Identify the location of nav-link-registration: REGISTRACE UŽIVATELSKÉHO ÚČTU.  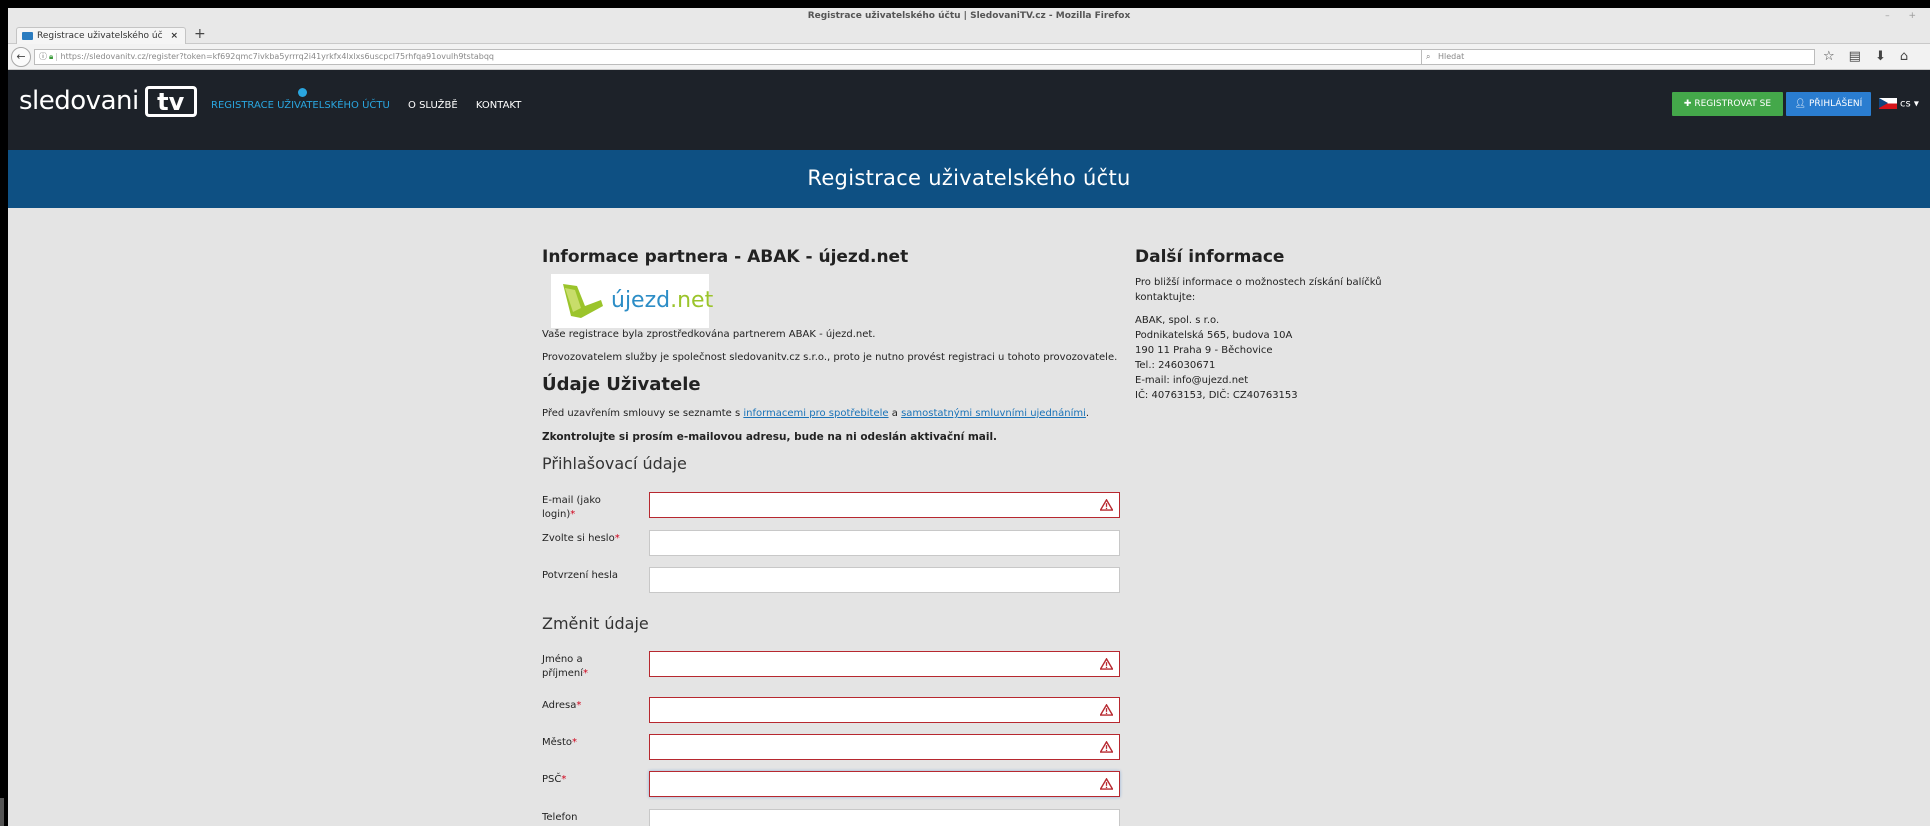
(300, 105).